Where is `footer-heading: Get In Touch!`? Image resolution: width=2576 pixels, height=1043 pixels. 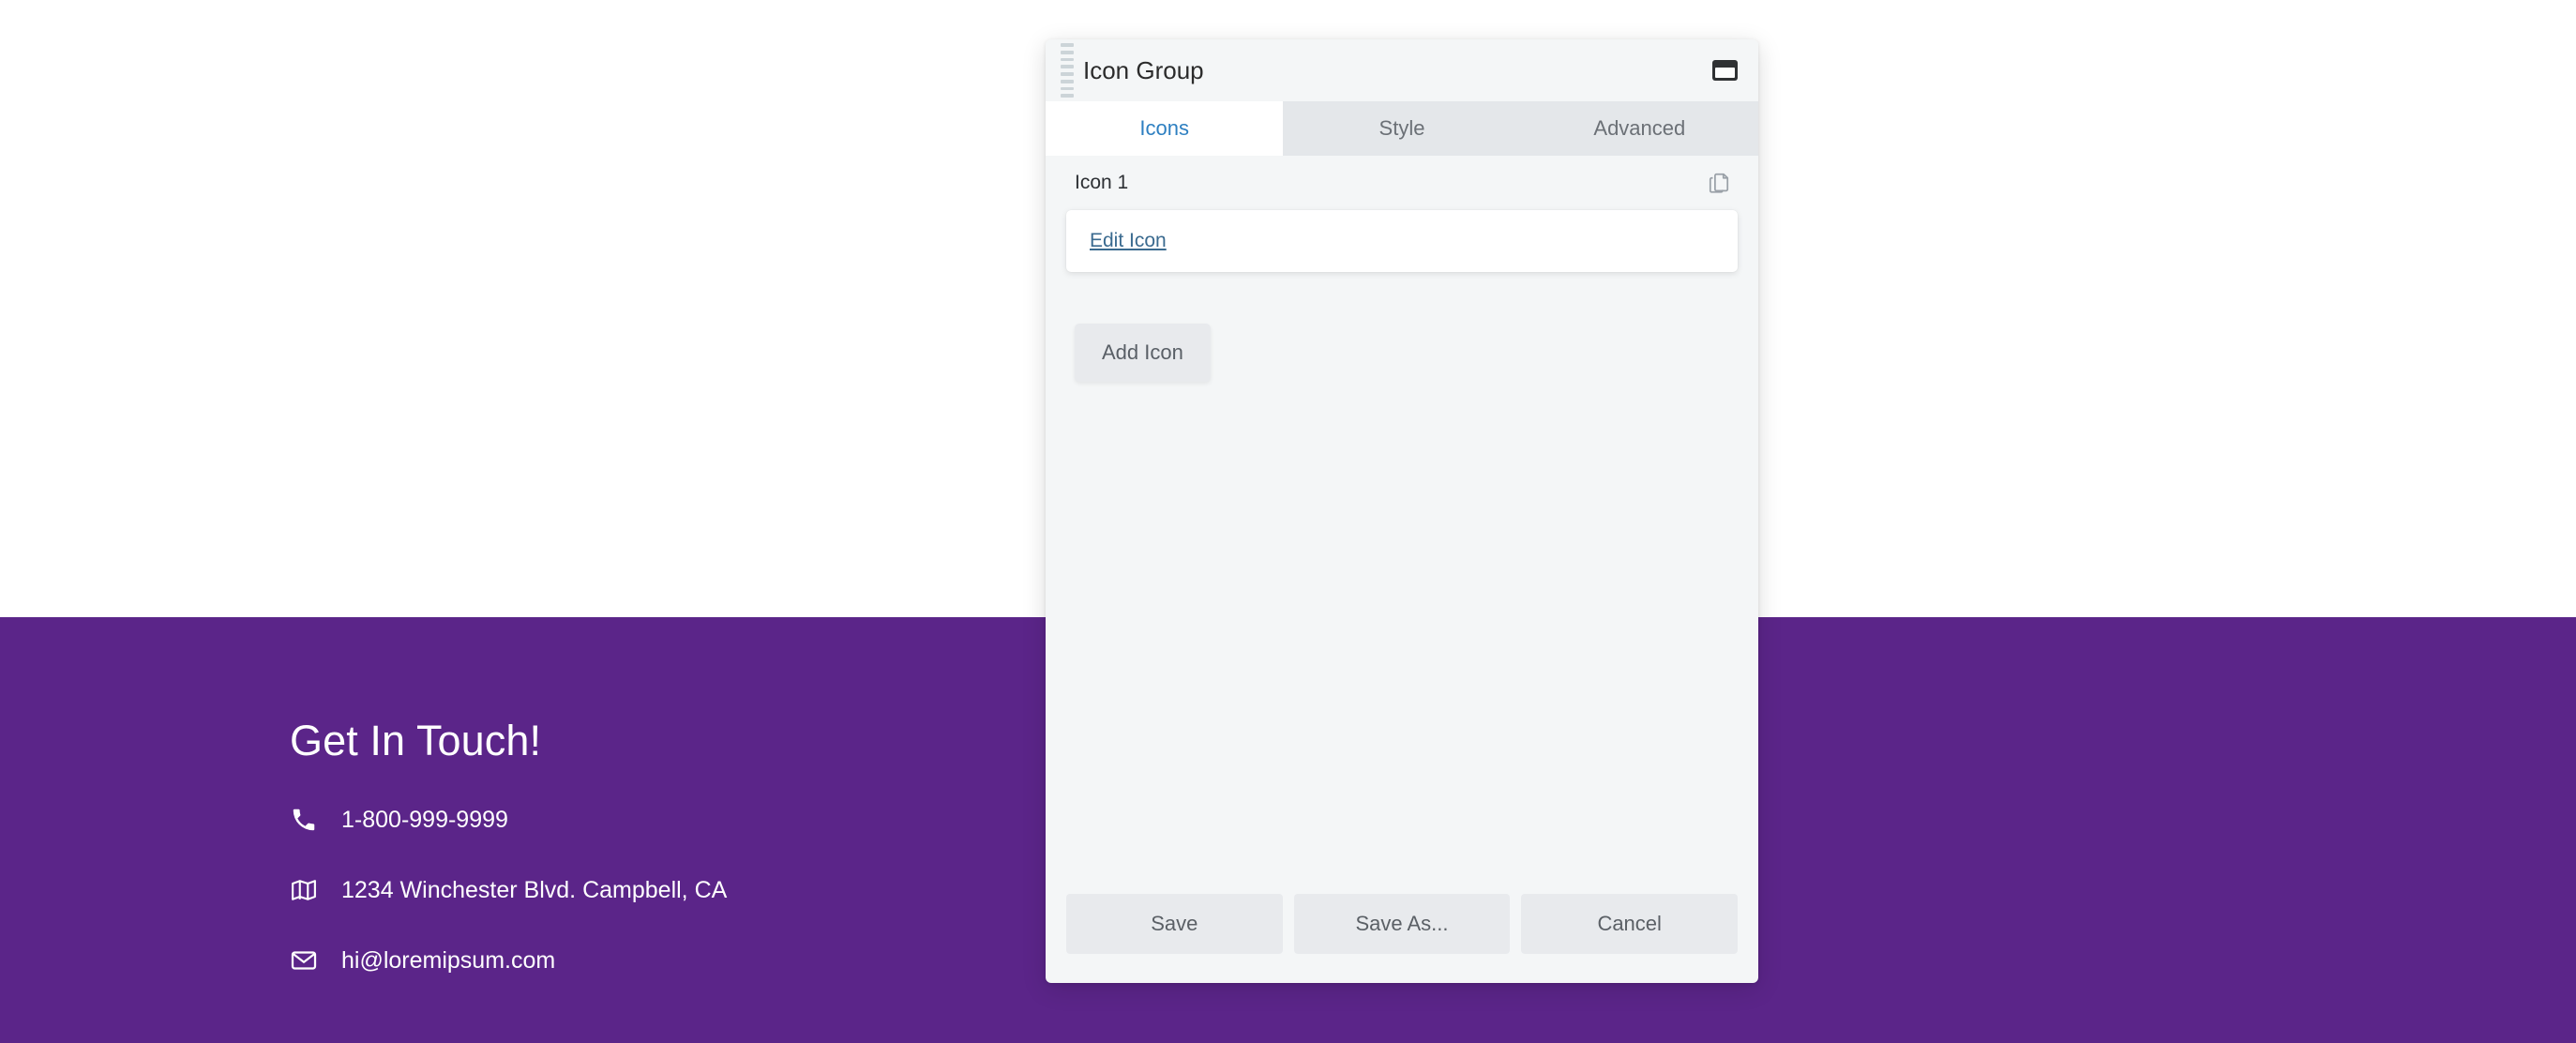
footer-heading: Get In Touch! is located at coordinates (416, 741).